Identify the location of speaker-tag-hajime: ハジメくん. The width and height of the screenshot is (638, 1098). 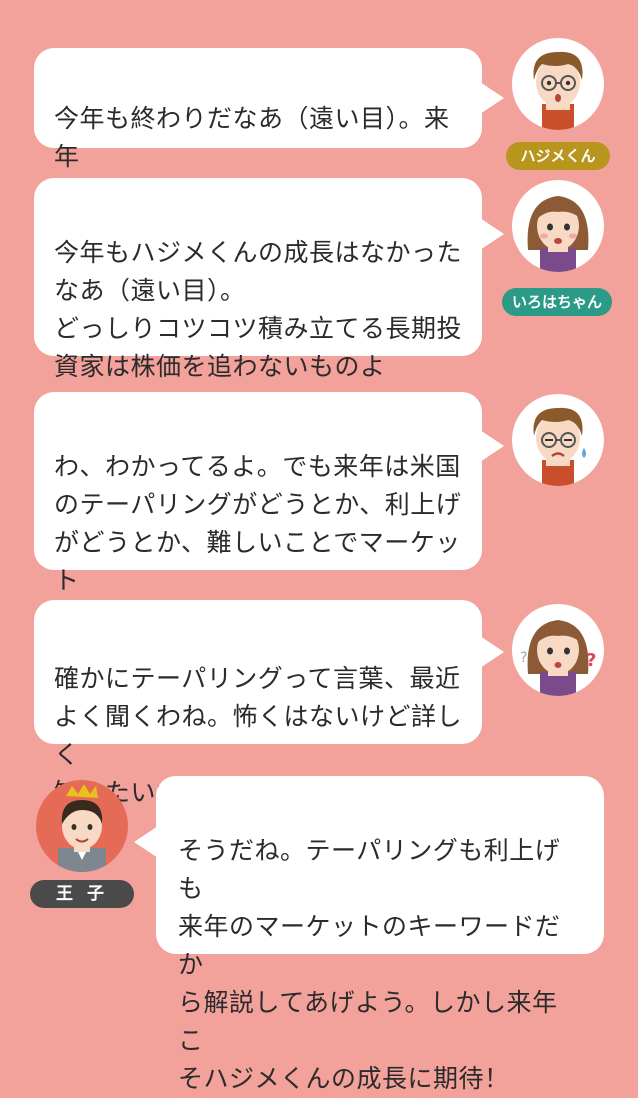
(558, 156).